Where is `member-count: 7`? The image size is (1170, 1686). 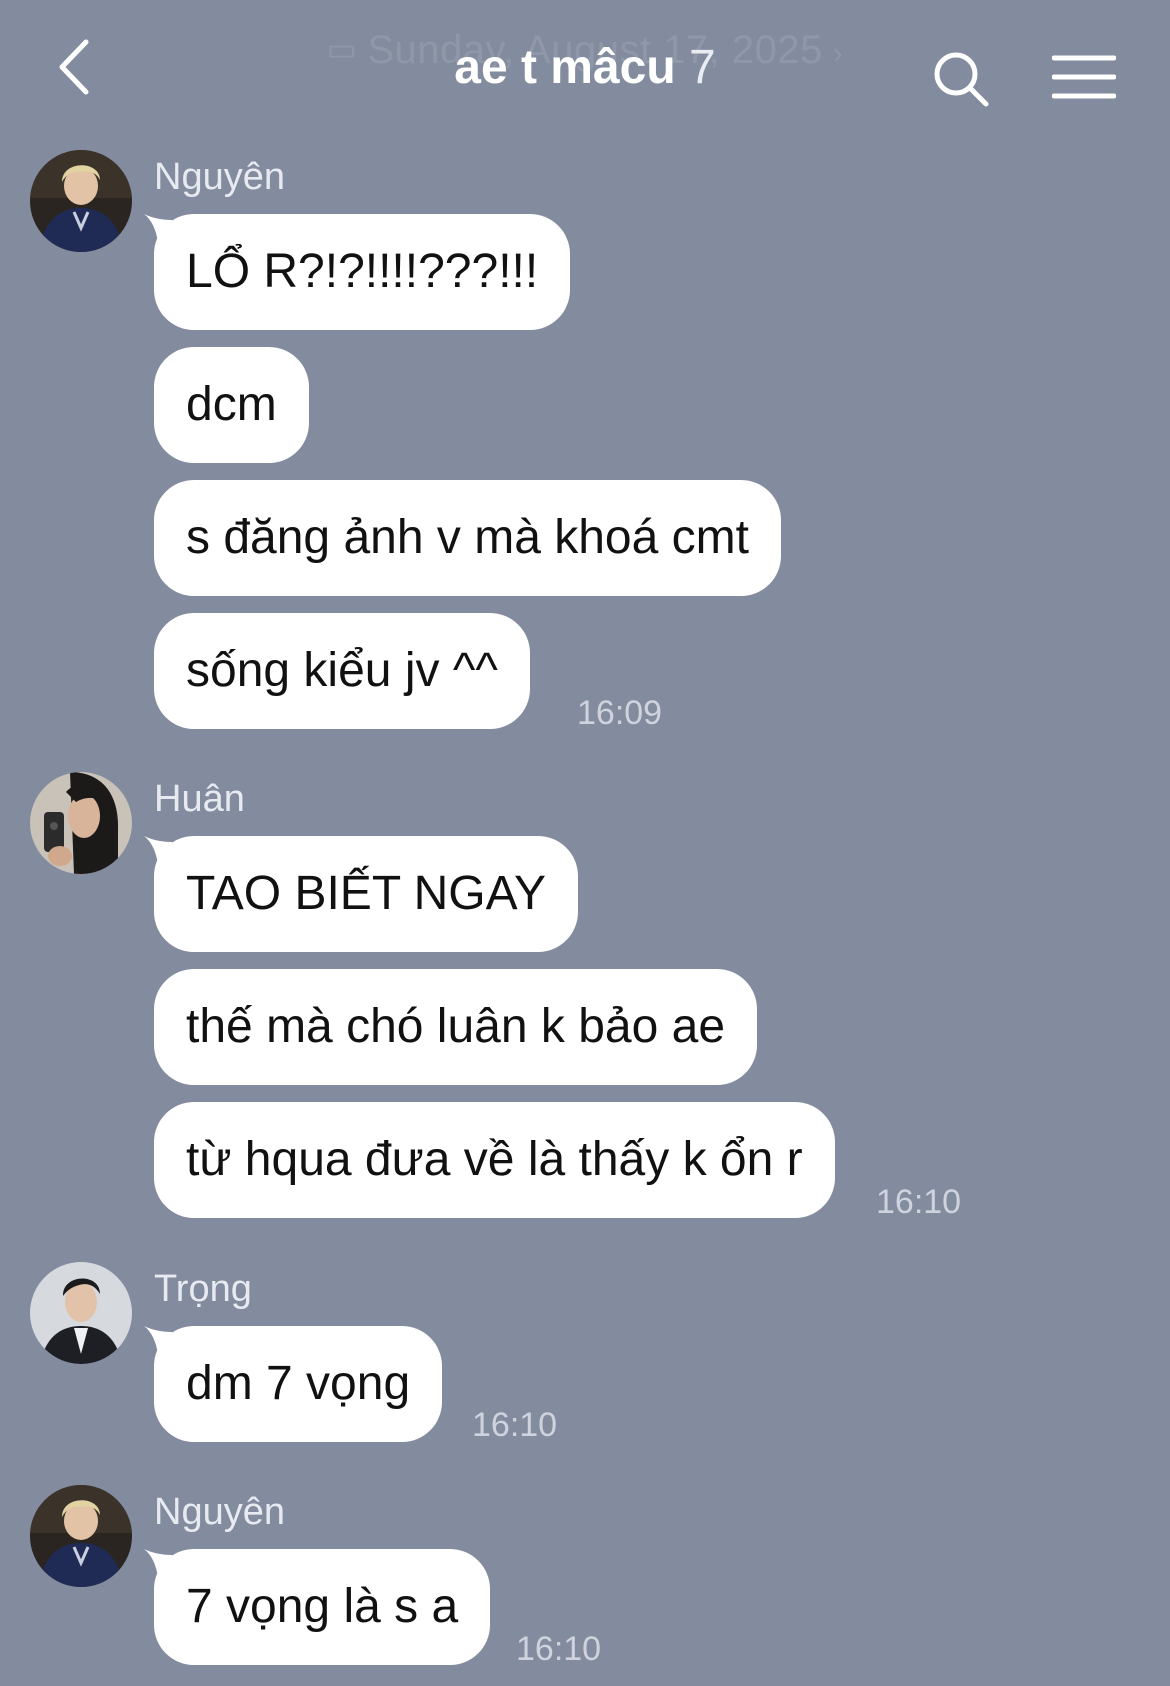 member-count: 7 is located at coordinates (702, 67).